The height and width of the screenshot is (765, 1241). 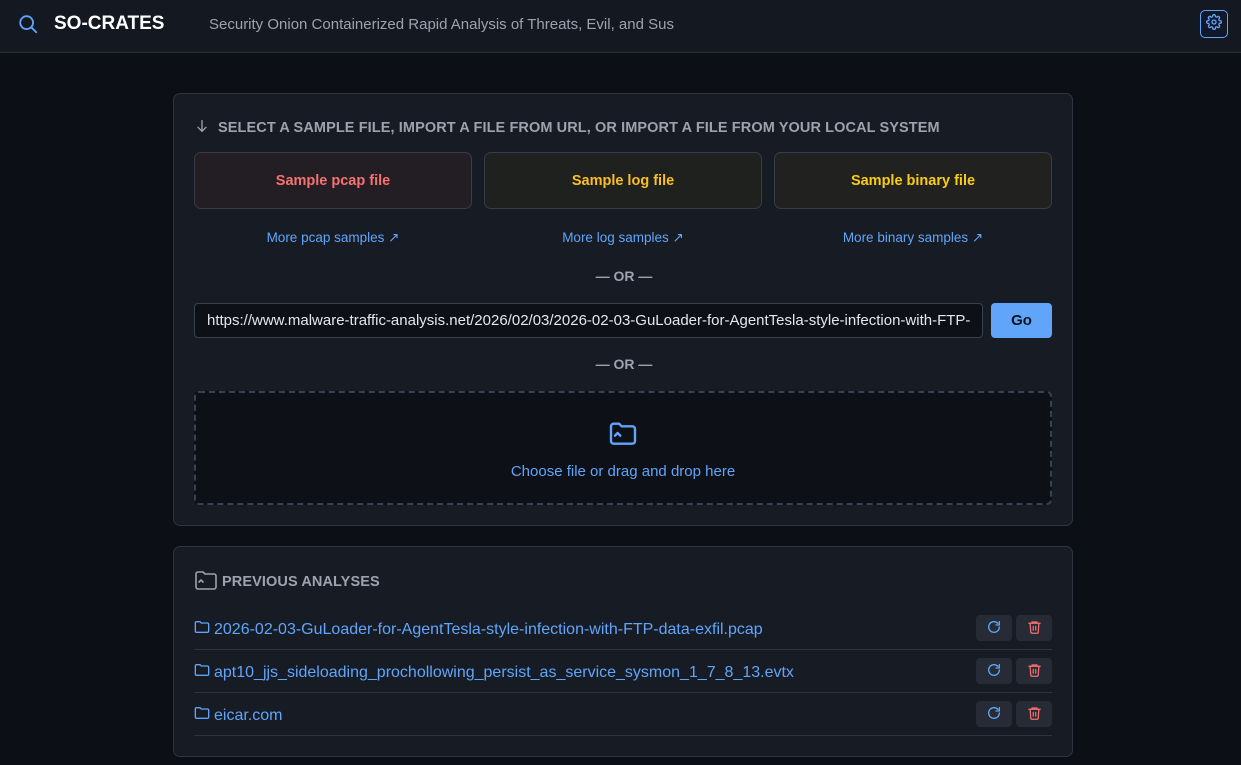 What do you see at coordinates (28, 24) in the screenshot?
I see `search-icon` at bounding box center [28, 24].